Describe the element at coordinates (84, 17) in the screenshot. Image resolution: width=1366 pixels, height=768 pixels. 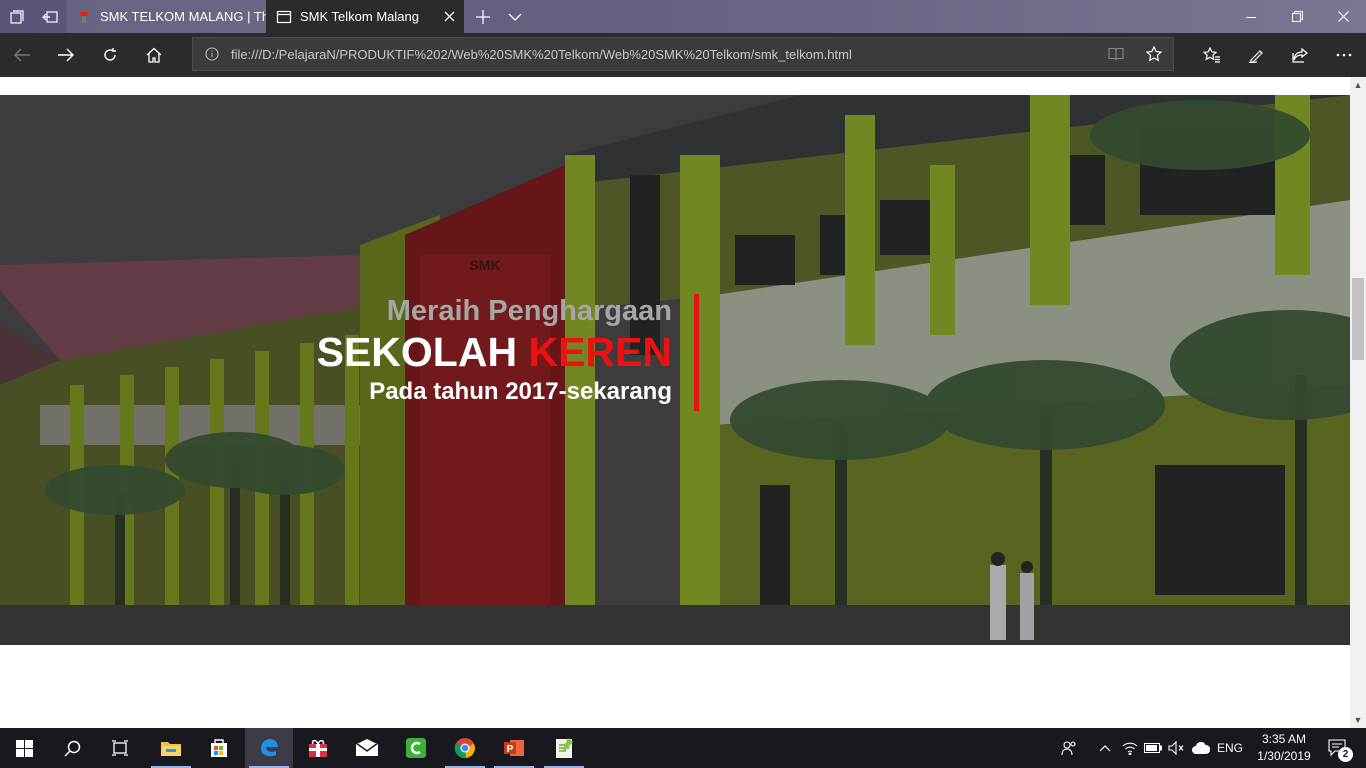
I see `favicon-telkom-icon` at that location.